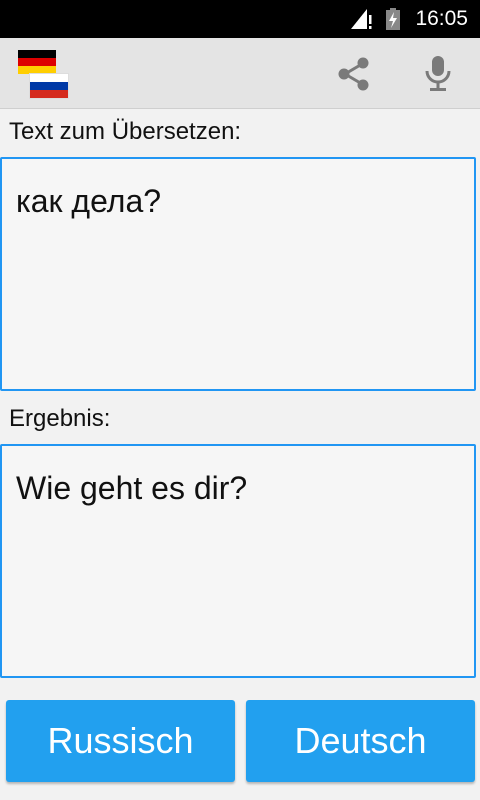 The image size is (480, 800). What do you see at coordinates (125, 131) in the screenshot?
I see `source-text-label: Text zum Übersetzen:` at bounding box center [125, 131].